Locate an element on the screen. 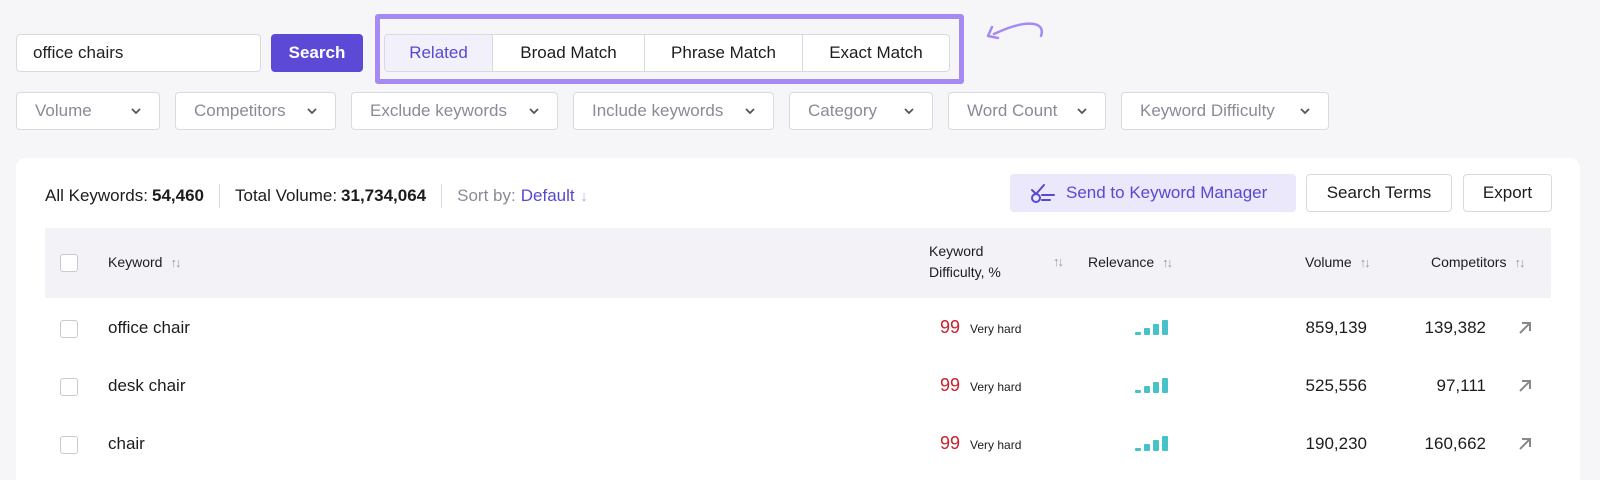 This screenshot has width=1600, height=480. total-volume-label: Total Volume: is located at coordinates (286, 195).